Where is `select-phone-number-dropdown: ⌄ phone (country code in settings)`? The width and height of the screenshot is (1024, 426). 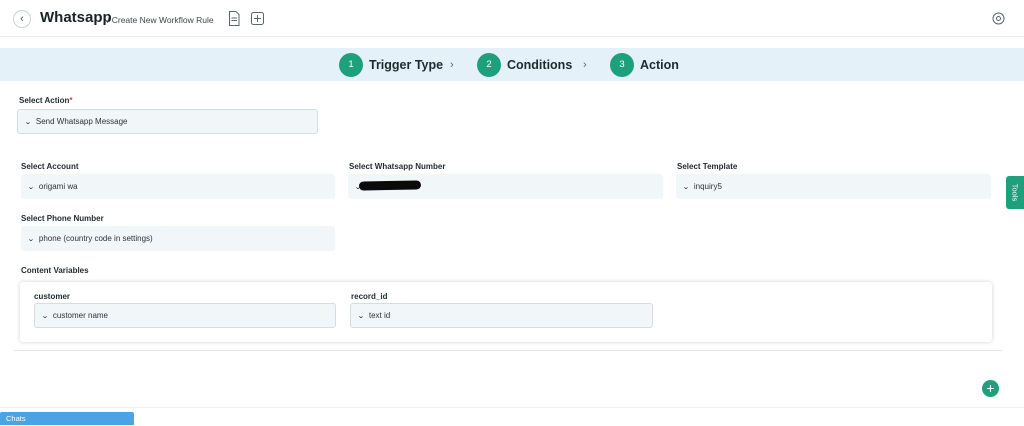 select-phone-number-dropdown: ⌄ phone (country code in settings) is located at coordinates (178, 238).